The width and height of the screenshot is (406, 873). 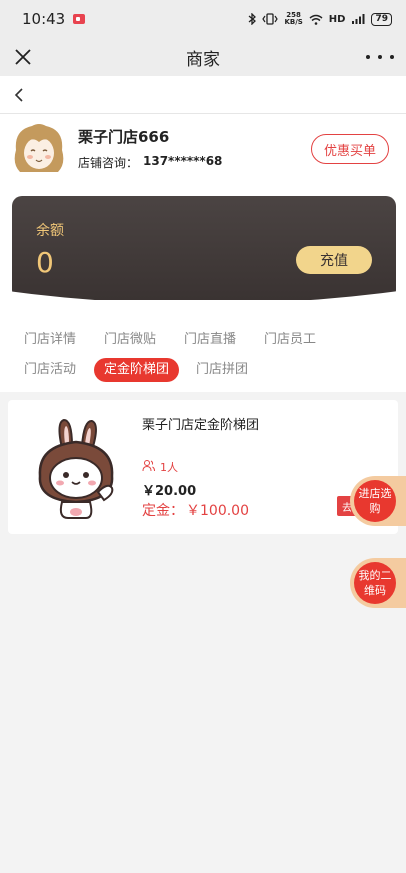 I want to click on shop-phone: 137******68, so click(x=182, y=161).